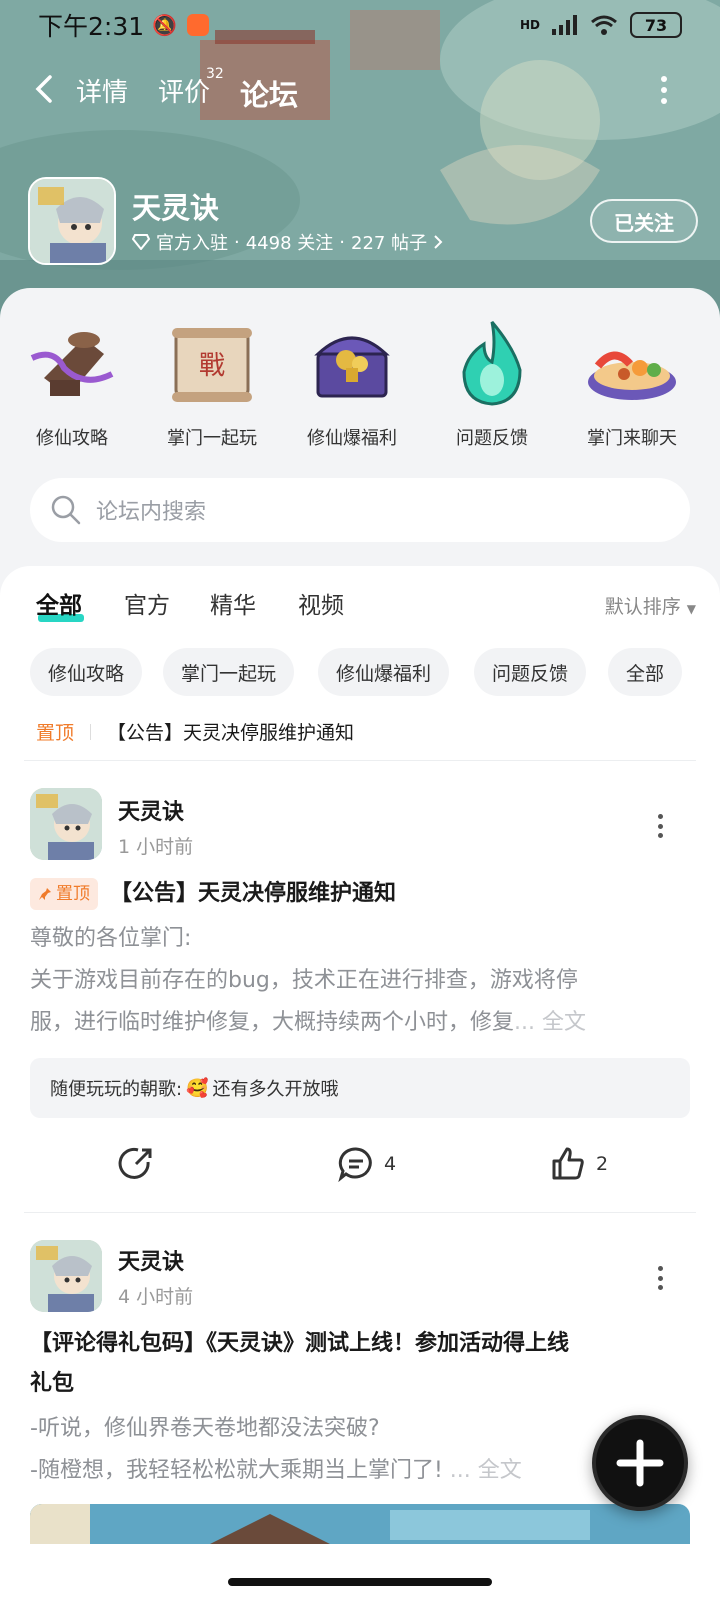 Image resolution: width=720 pixels, height=1600 pixels. I want to click on svg-text: 戰, so click(212, 366).